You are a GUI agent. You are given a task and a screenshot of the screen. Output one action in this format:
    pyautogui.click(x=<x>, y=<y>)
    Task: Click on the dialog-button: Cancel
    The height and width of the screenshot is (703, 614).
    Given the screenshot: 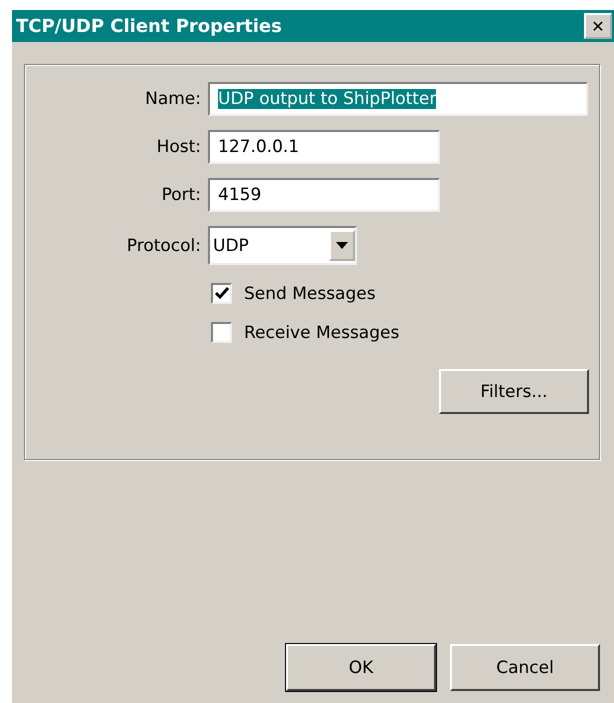 What is the action you would take?
    pyautogui.click(x=525, y=667)
    